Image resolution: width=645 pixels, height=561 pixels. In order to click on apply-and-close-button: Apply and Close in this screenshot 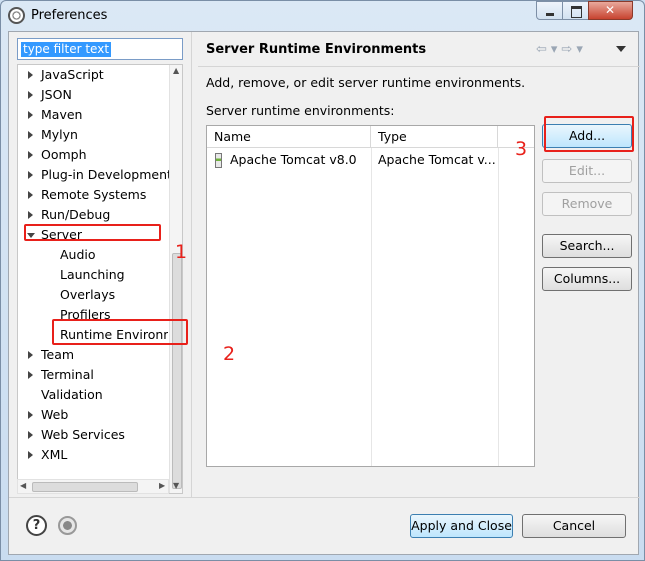, I will do `click(461, 526)`.